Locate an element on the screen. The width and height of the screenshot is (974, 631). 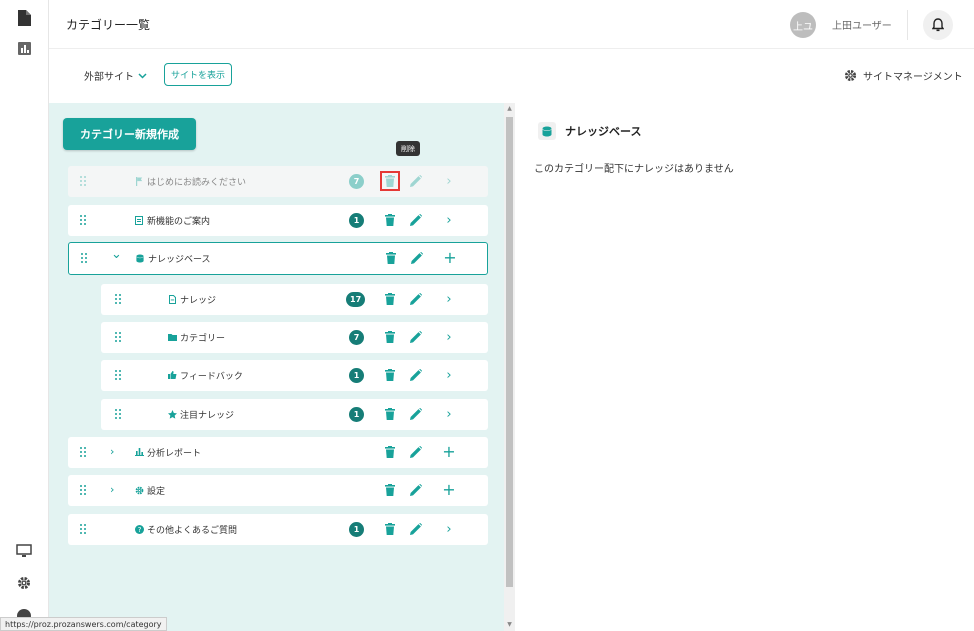
status-url: https://proz.prozanswers.com/category is located at coordinates (83, 624).